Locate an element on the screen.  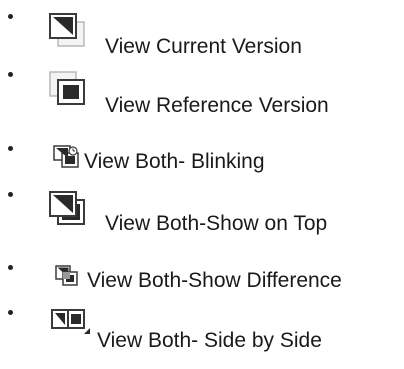
view-option-label: View Both- Blinking is located at coordinates (174, 161).